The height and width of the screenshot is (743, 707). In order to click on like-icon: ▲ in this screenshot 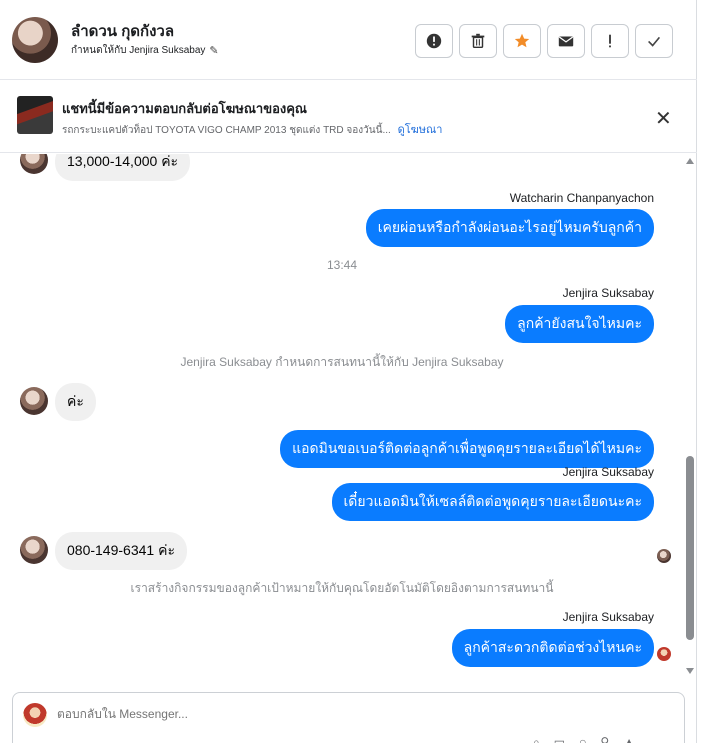, I will do `click(629, 739)`.